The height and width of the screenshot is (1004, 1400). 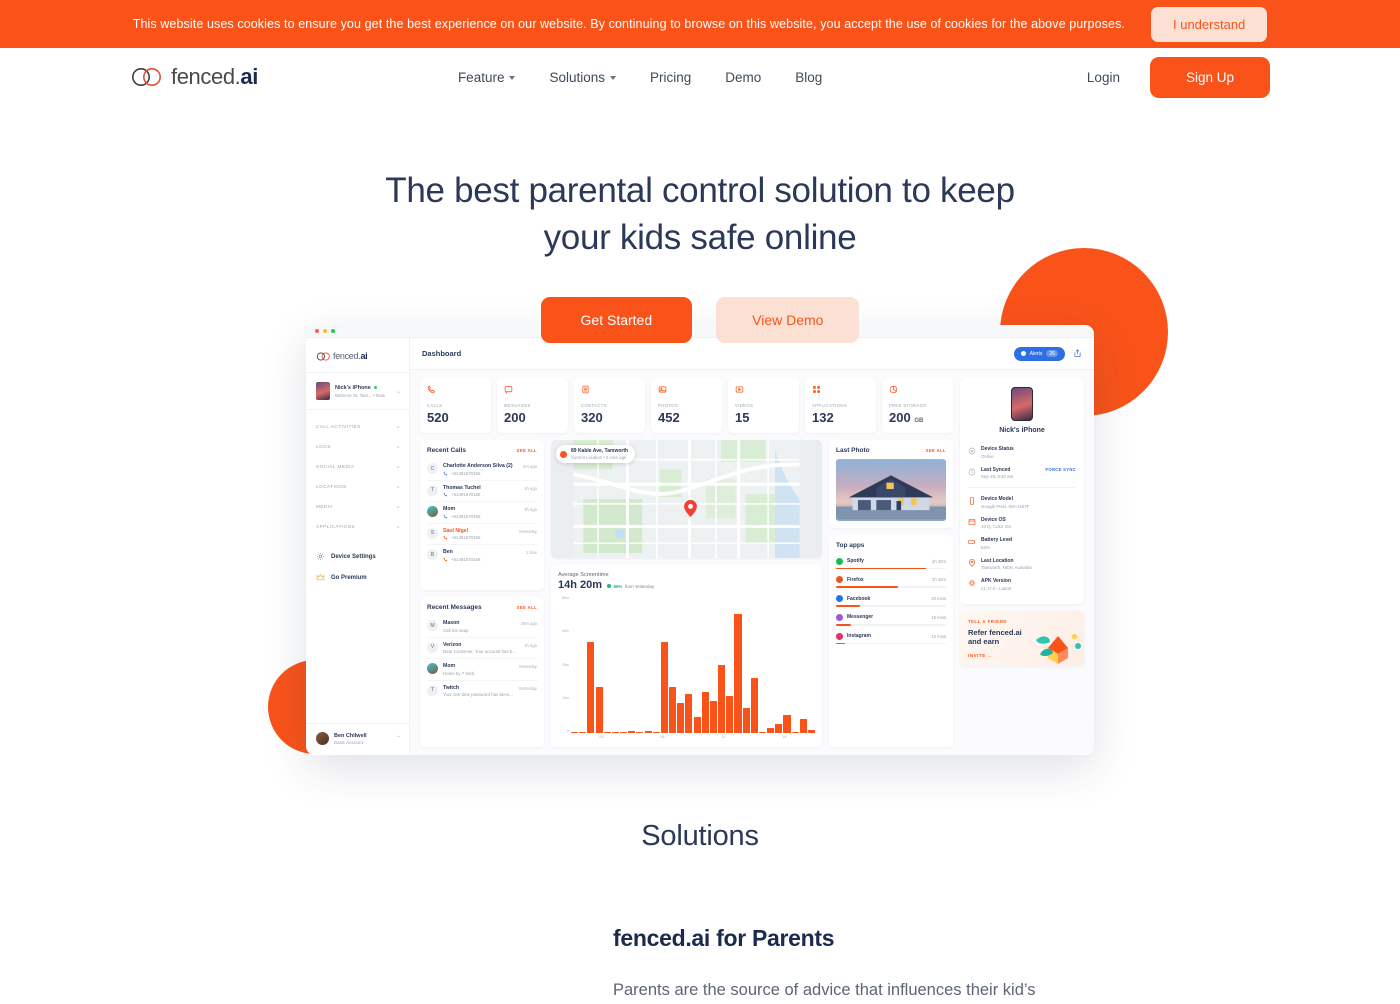 What do you see at coordinates (532, 405) in the screenshot?
I see `stat-card-messages: MESSAGES 200` at bounding box center [532, 405].